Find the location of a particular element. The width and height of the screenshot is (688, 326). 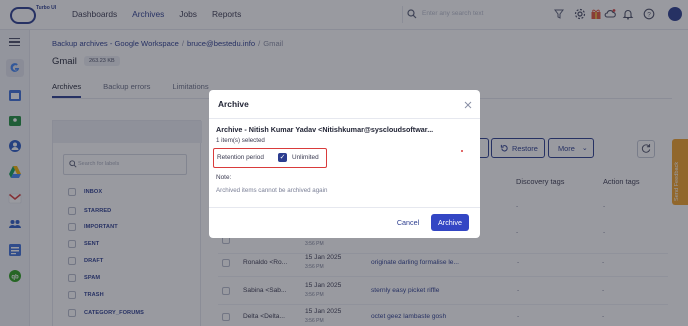

retention-period-label: Retention period is located at coordinates (240, 157).